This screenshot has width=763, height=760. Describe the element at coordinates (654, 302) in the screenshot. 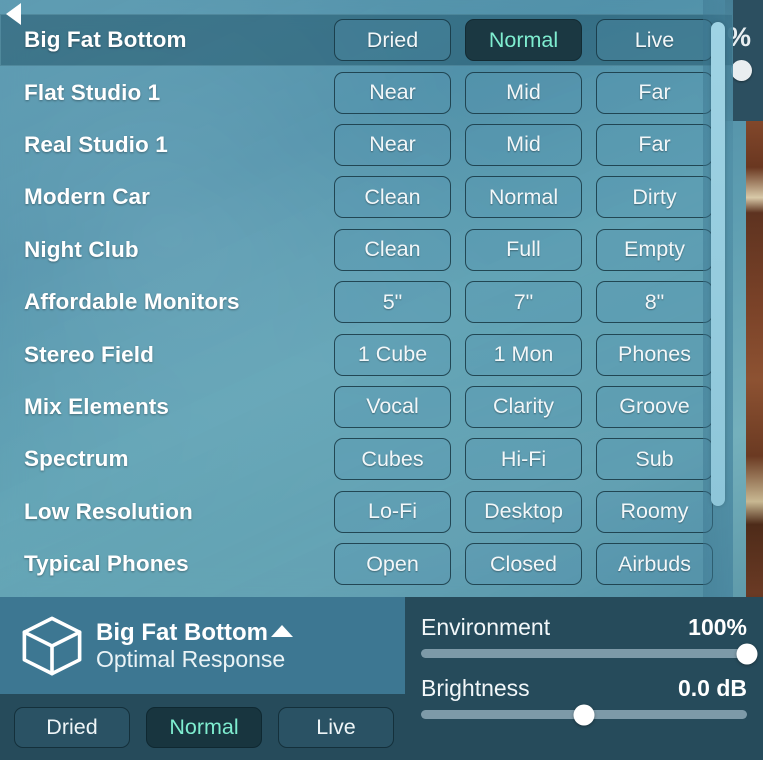

I see `preset-option-button: 8"` at that location.